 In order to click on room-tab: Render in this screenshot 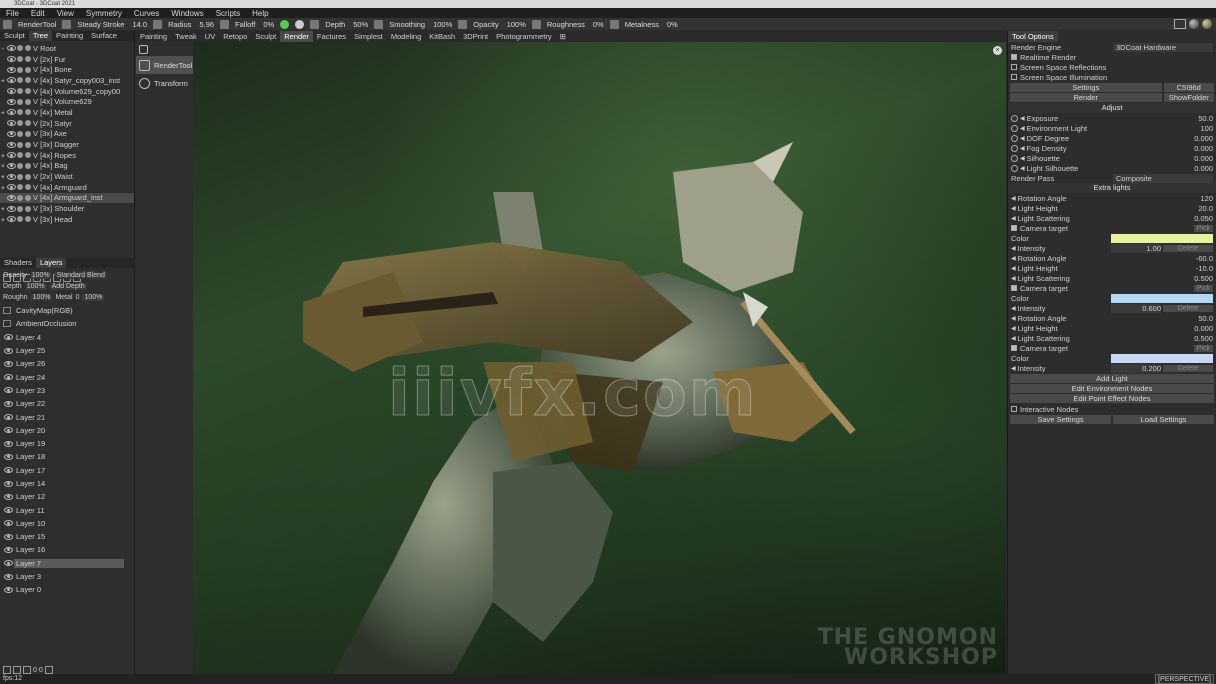, I will do `click(296, 36)`.